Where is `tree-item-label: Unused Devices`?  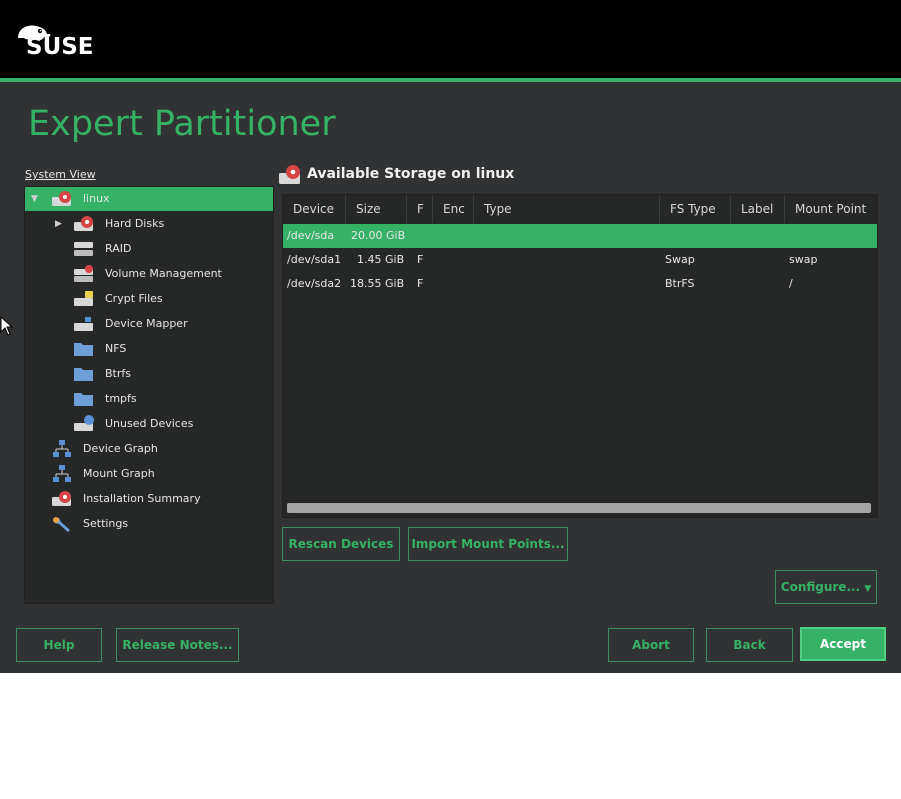 tree-item-label: Unused Devices is located at coordinates (149, 423).